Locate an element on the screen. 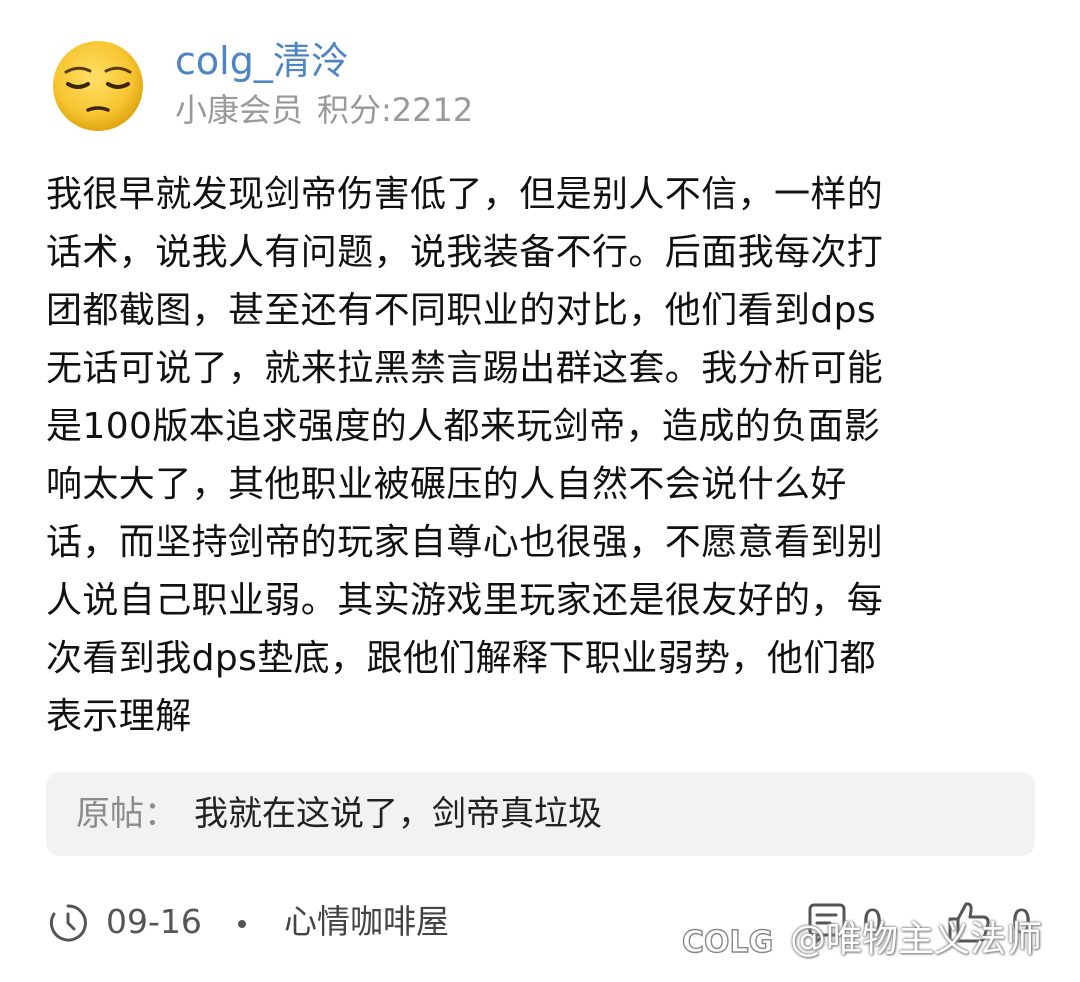 This screenshot has height=982, width=1080. avatar-sad-face-icon is located at coordinates (98, 86).